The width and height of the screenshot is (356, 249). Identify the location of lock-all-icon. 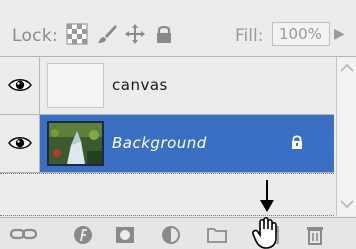
(164, 34).